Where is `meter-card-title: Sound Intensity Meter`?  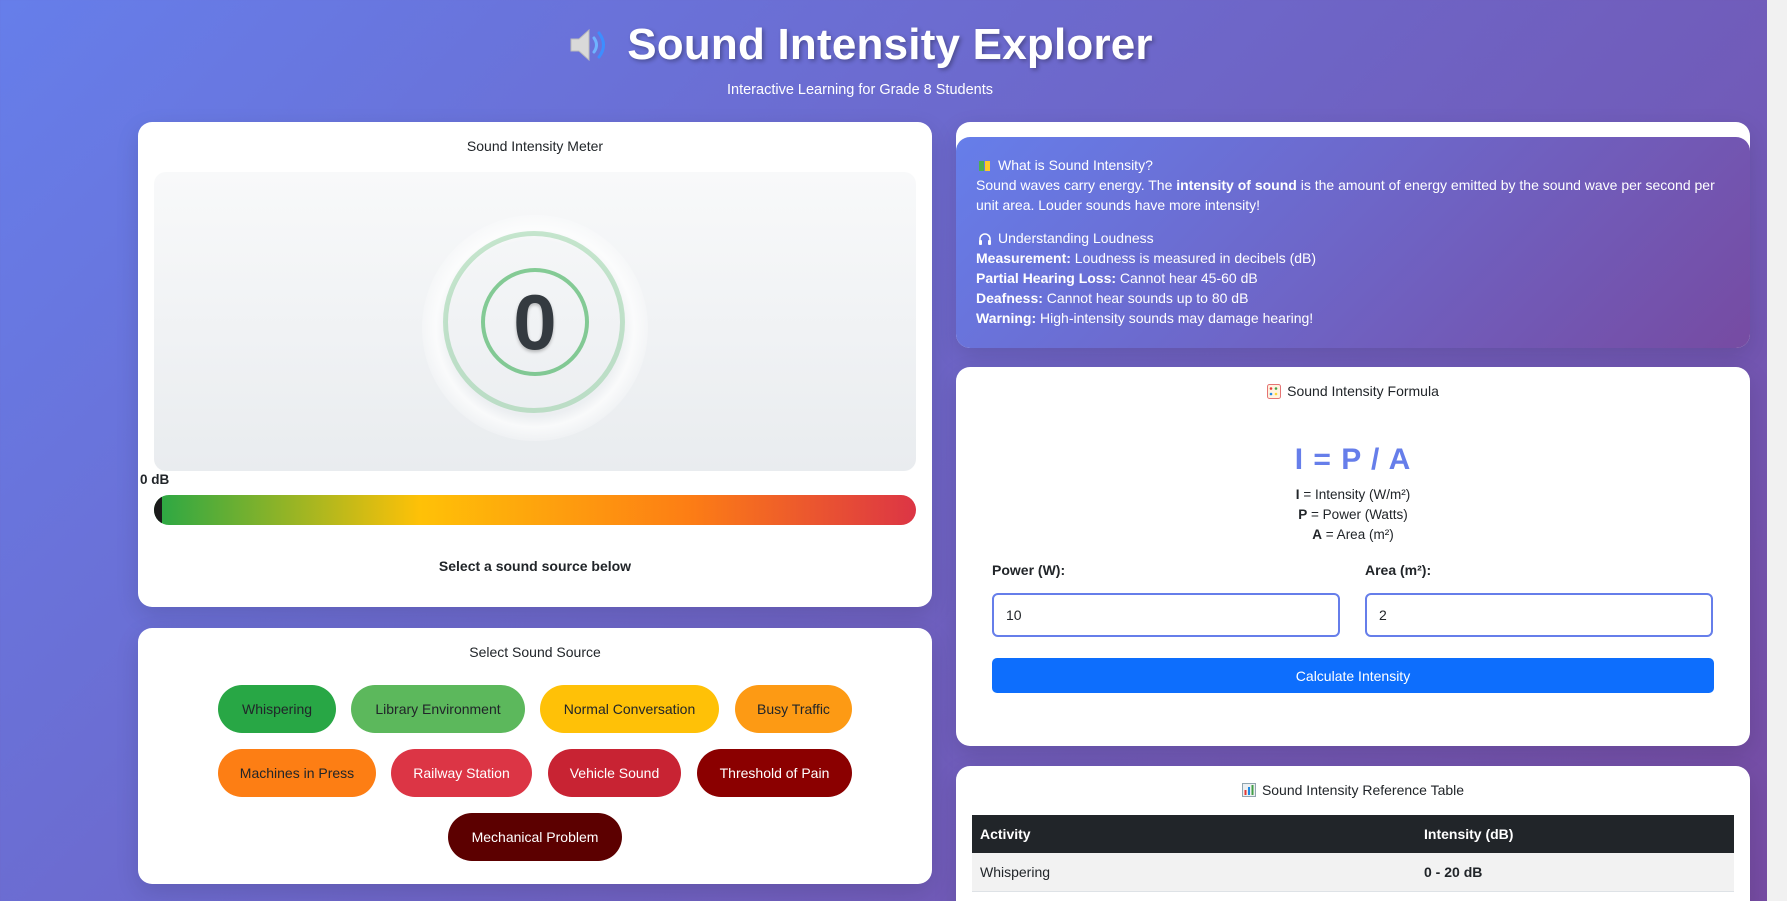
meter-card-title: Sound Intensity Meter is located at coordinates (535, 146).